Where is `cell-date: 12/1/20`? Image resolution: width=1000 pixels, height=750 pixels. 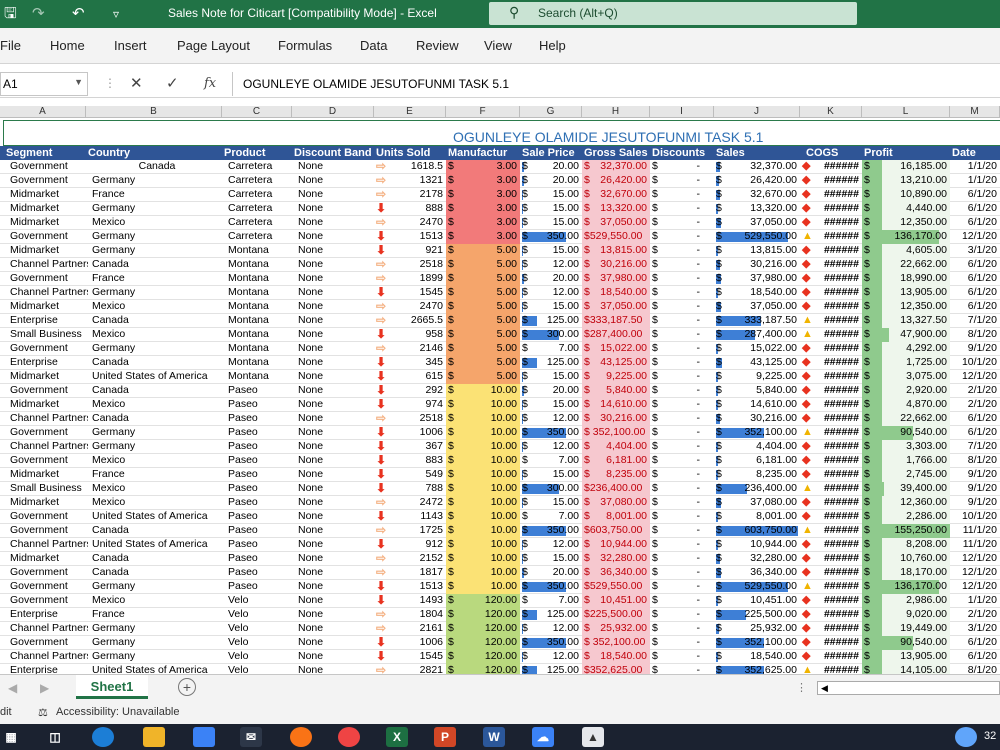 cell-date: 12/1/20 is located at coordinates (975, 377).